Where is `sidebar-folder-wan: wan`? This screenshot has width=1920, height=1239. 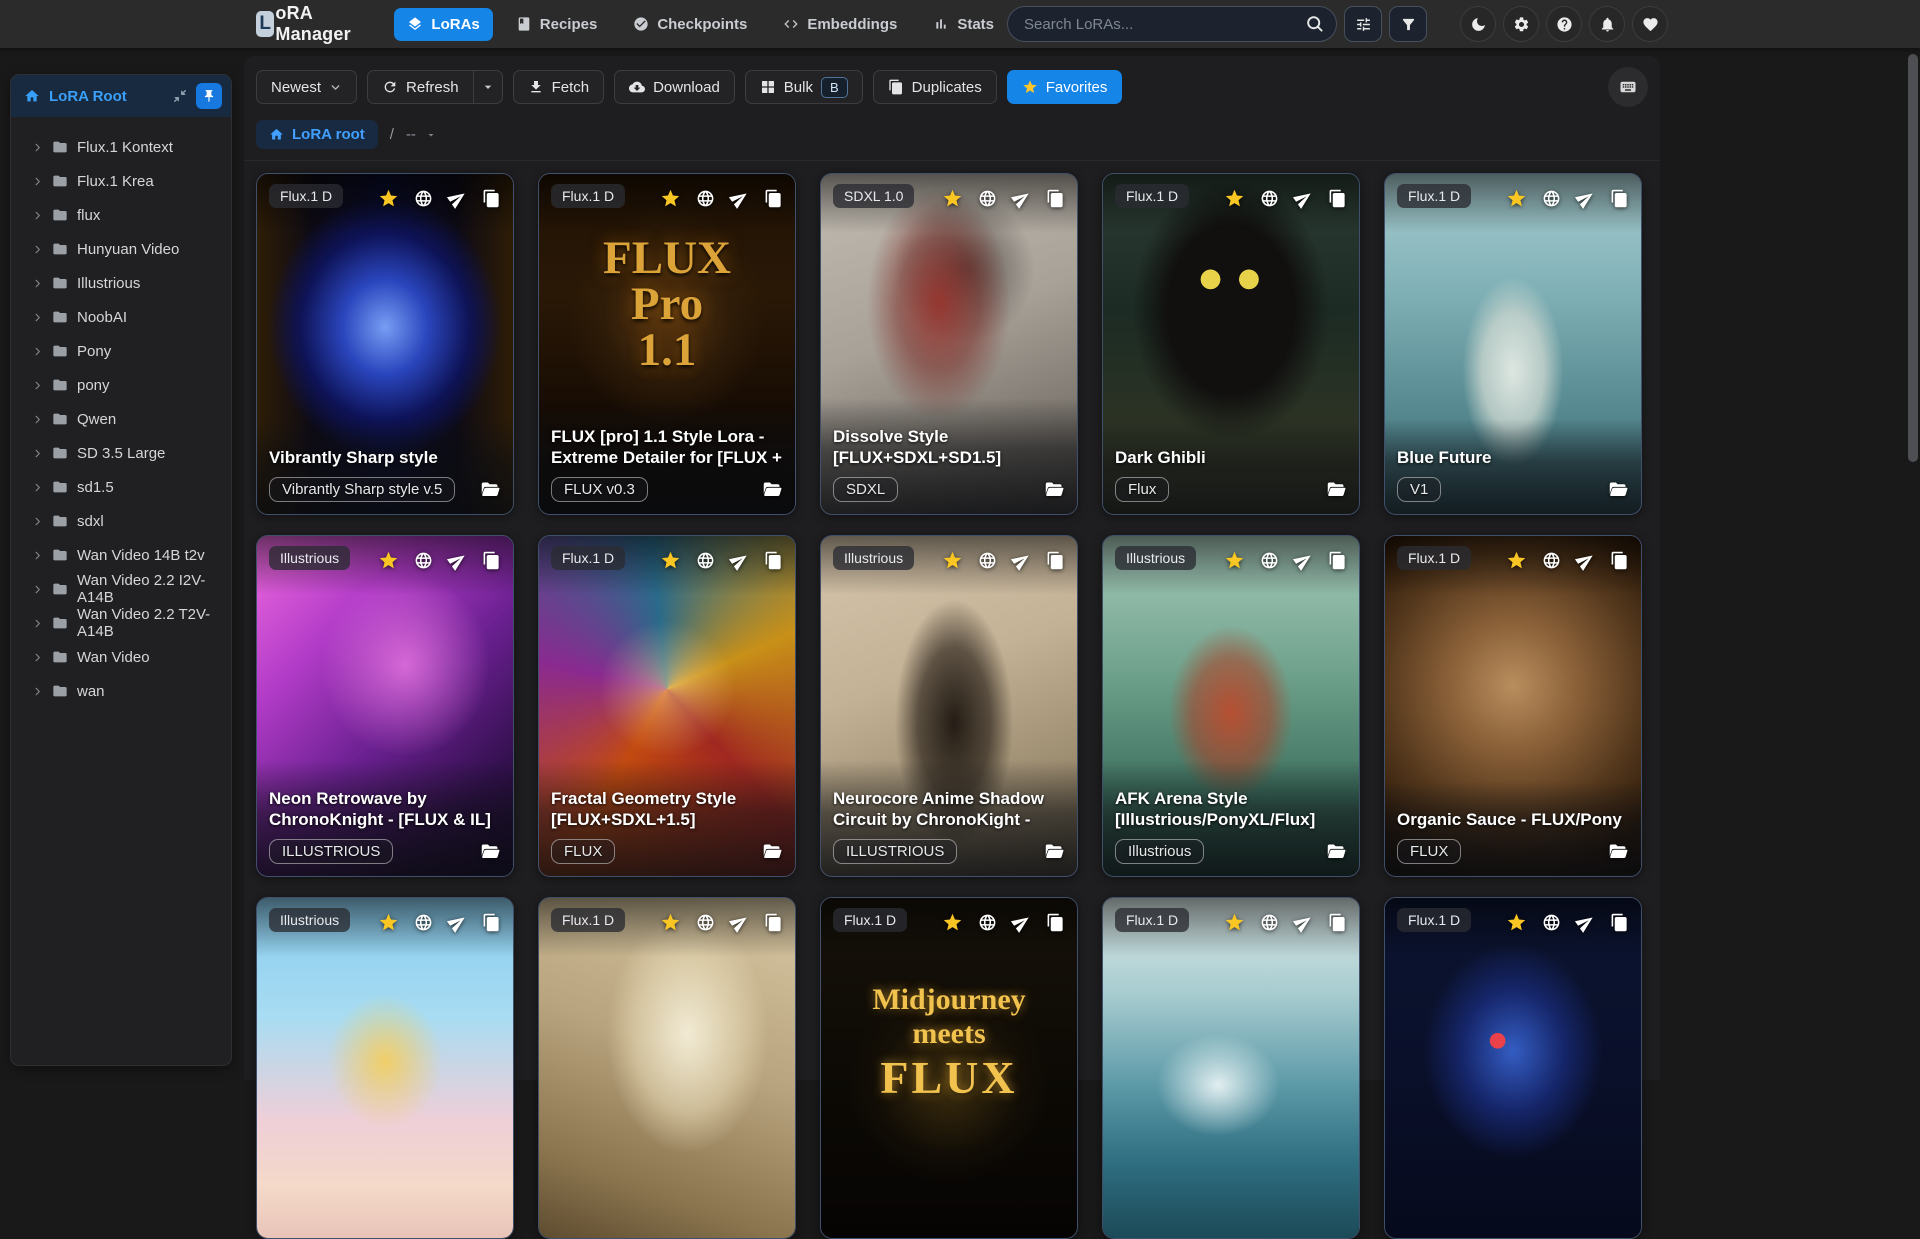 sidebar-folder-wan: wan is located at coordinates (121, 691).